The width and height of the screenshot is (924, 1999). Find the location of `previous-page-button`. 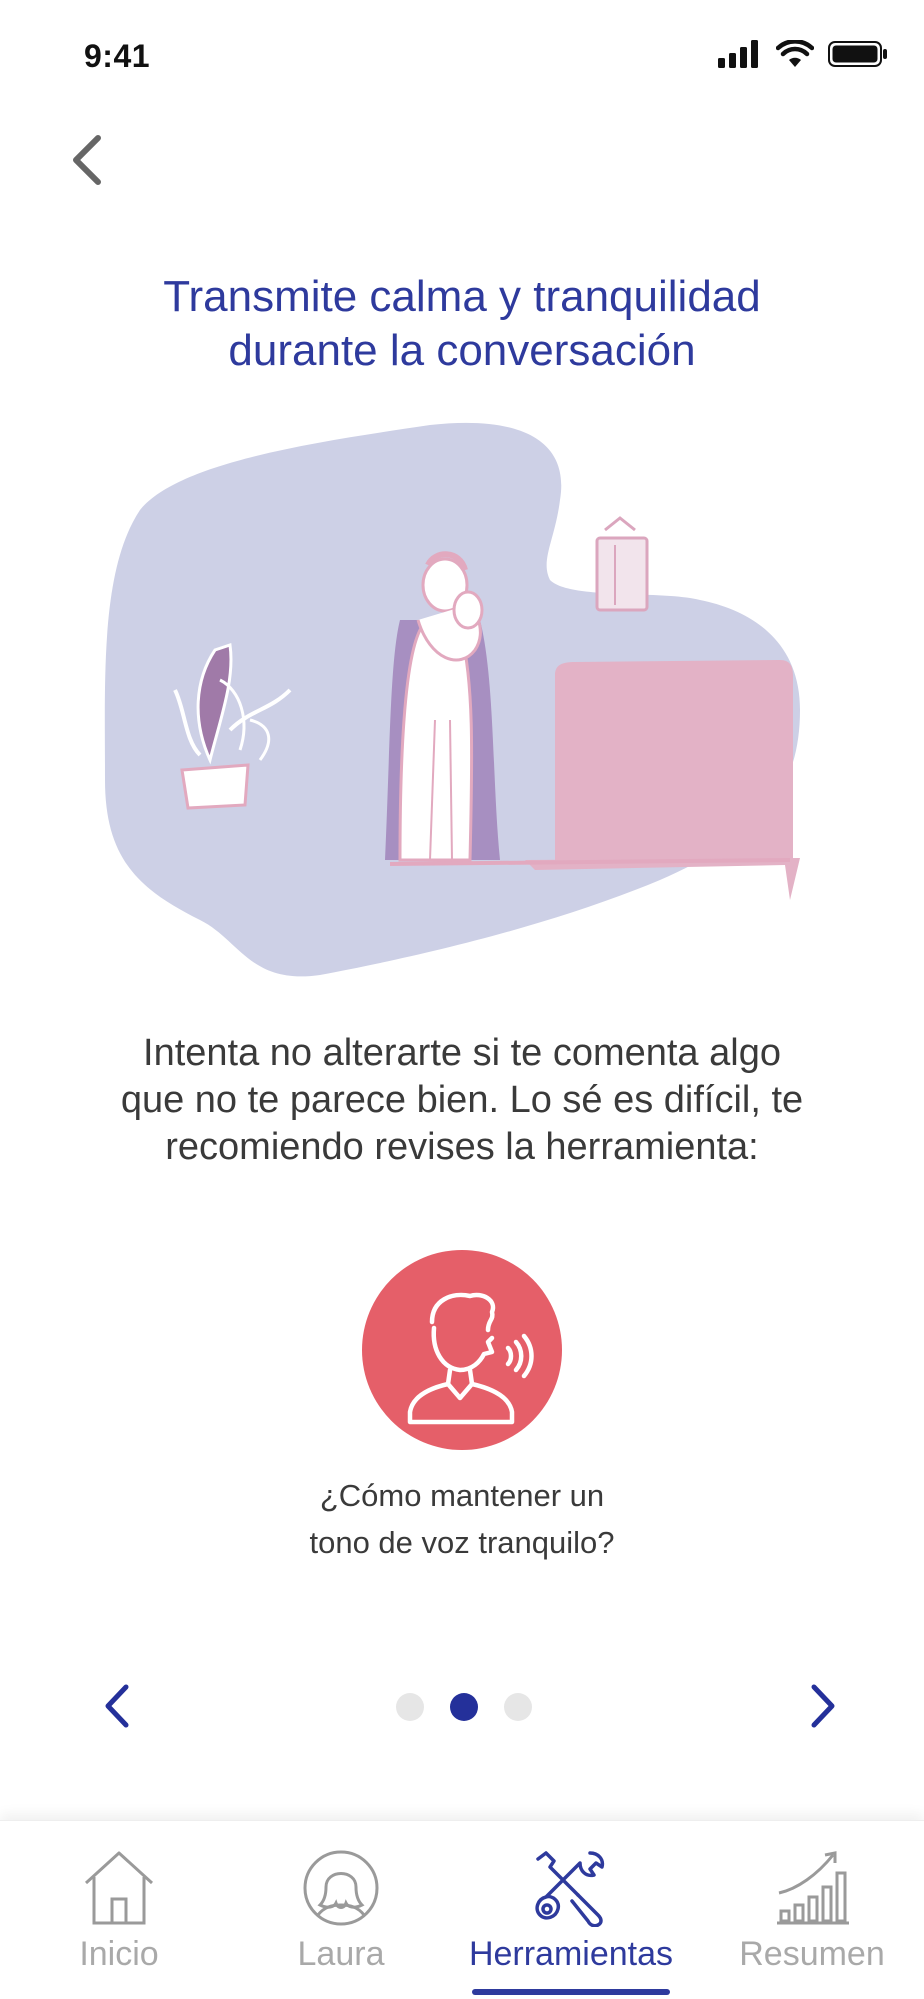

previous-page-button is located at coordinates (118, 1706).